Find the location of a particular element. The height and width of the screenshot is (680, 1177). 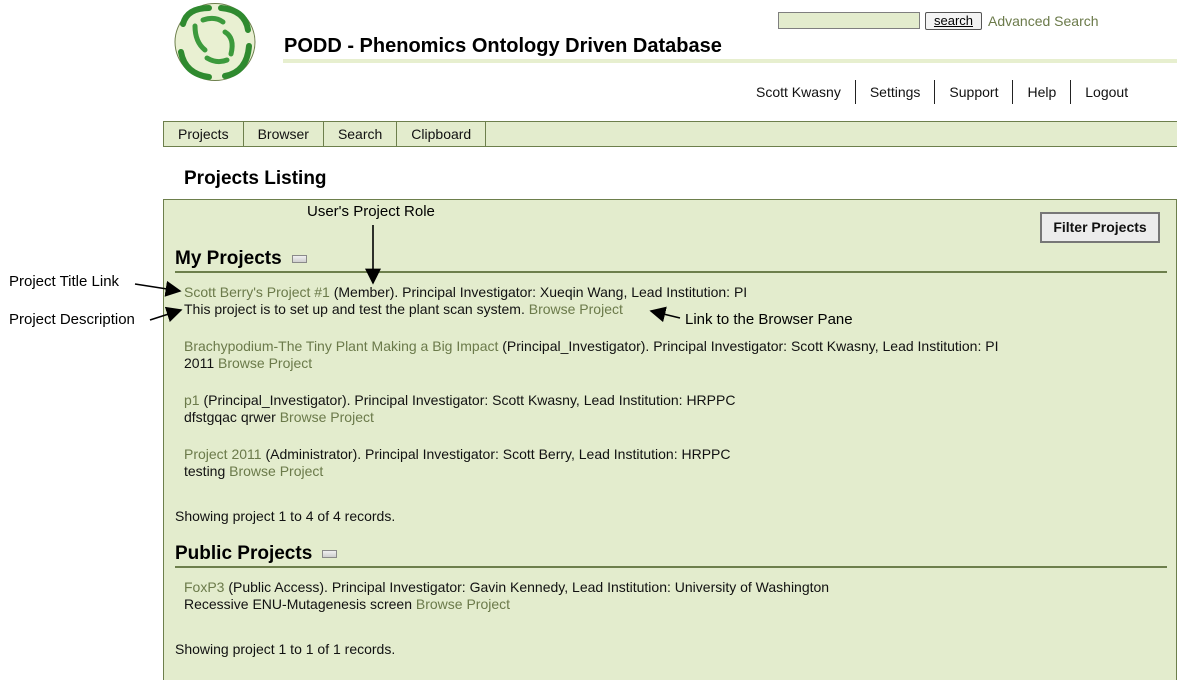

search-button: search is located at coordinates (953, 21).